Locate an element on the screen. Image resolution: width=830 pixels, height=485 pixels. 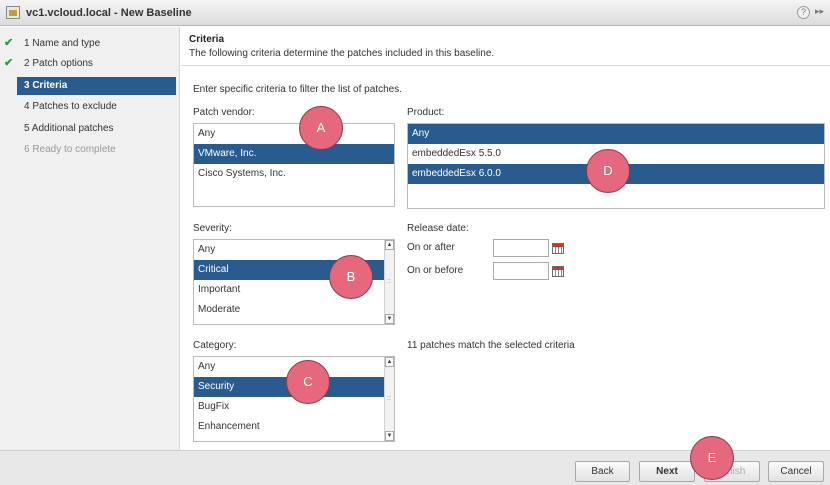
step-label: 3 Criteria is located at coordinates (46, 85).